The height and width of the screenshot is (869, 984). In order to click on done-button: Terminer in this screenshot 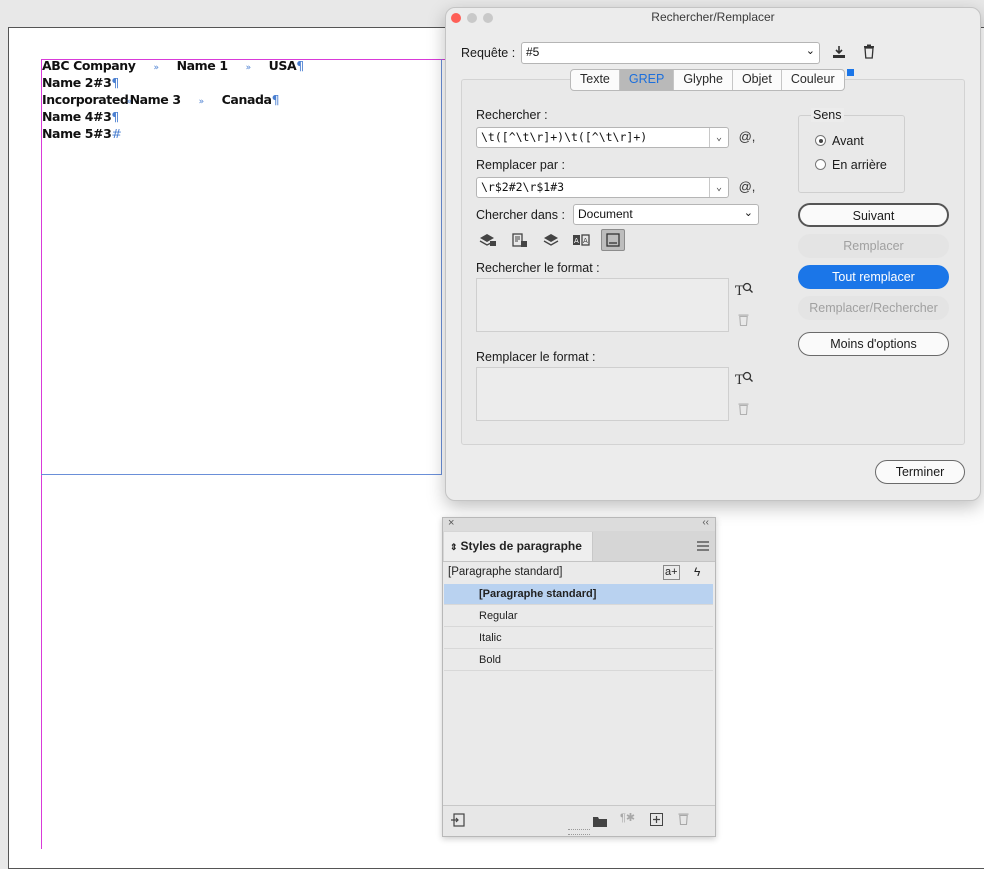, I will do `click(920, 472)`.